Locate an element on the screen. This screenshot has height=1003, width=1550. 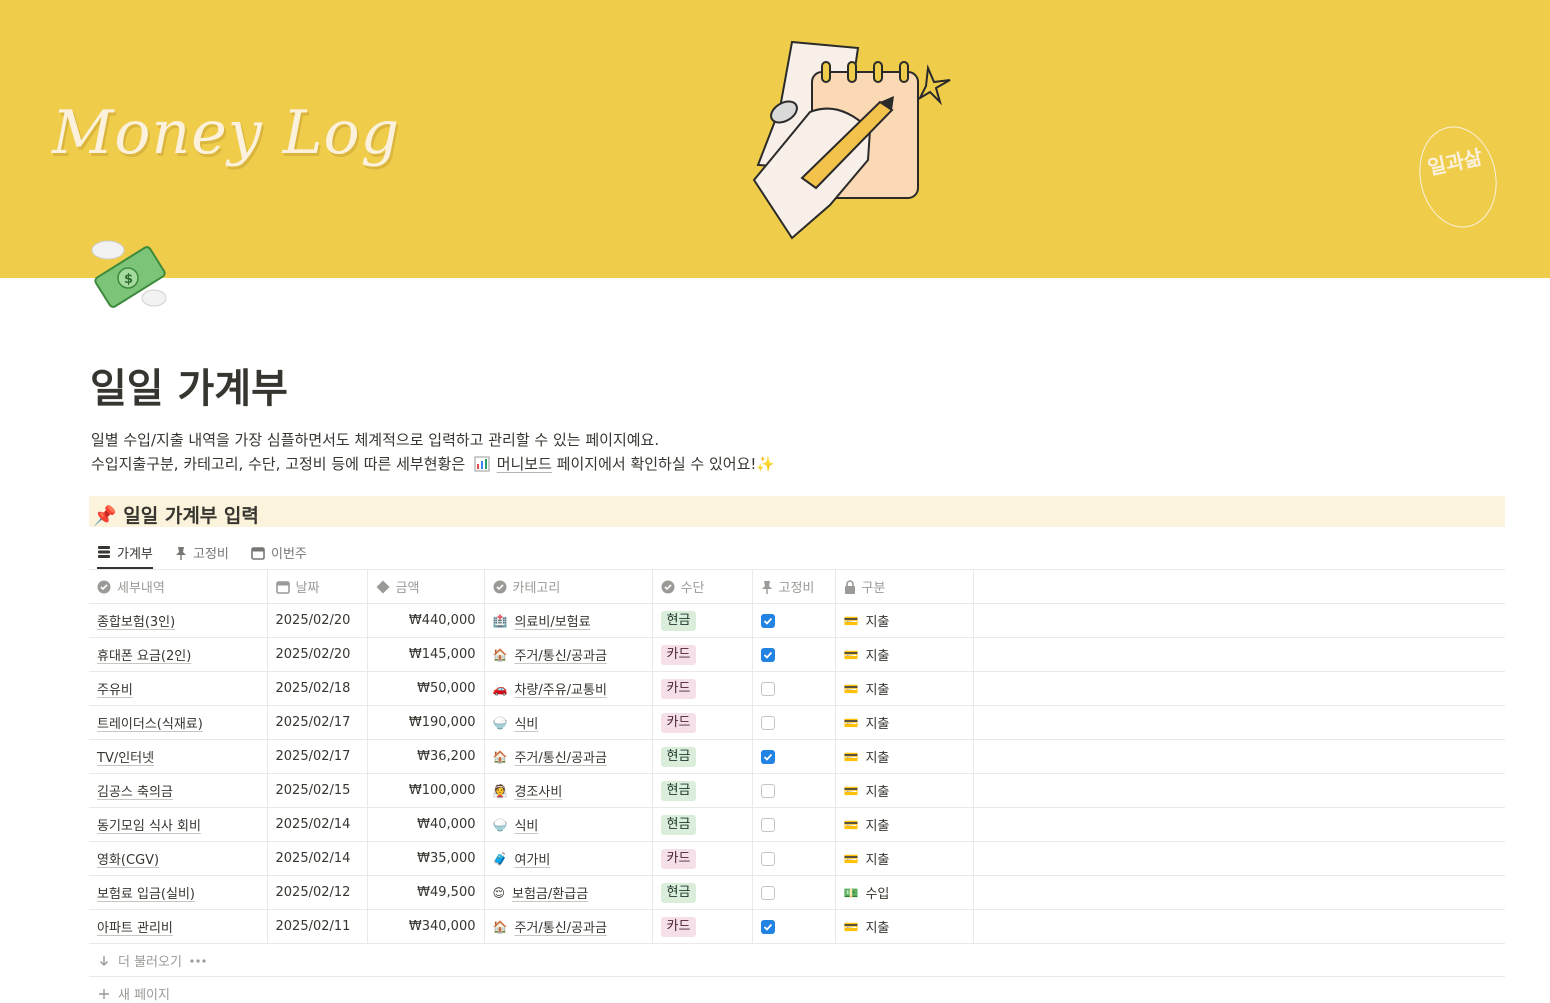
cell-category: 👰 경조사비 is located at coordinates (568, 790).